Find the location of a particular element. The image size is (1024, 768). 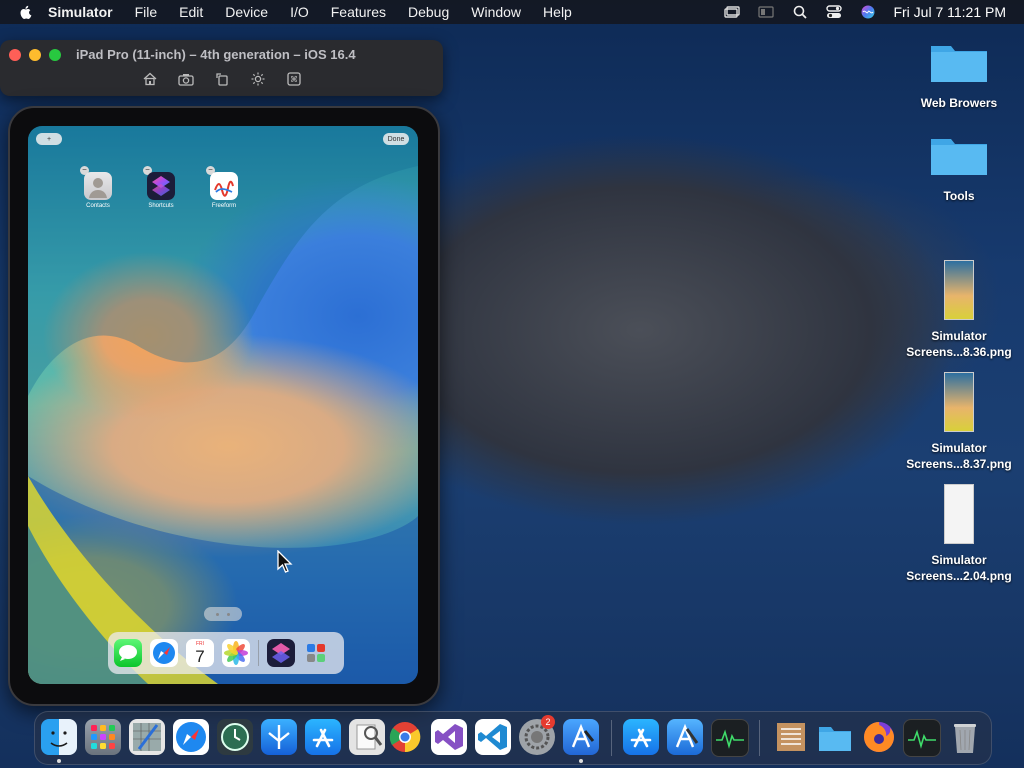

add-widget-button: + is located at coordinates (49, 139).